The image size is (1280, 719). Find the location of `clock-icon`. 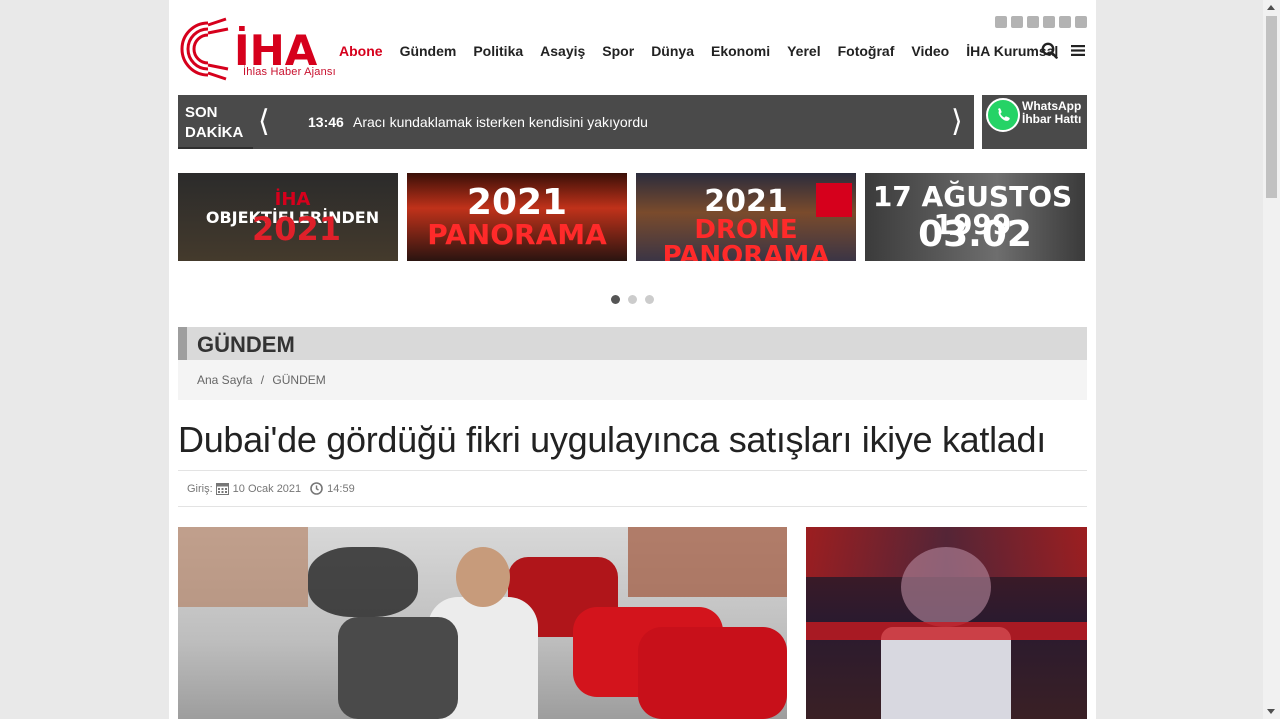

clock-icon is located at coordinates (316, 488).